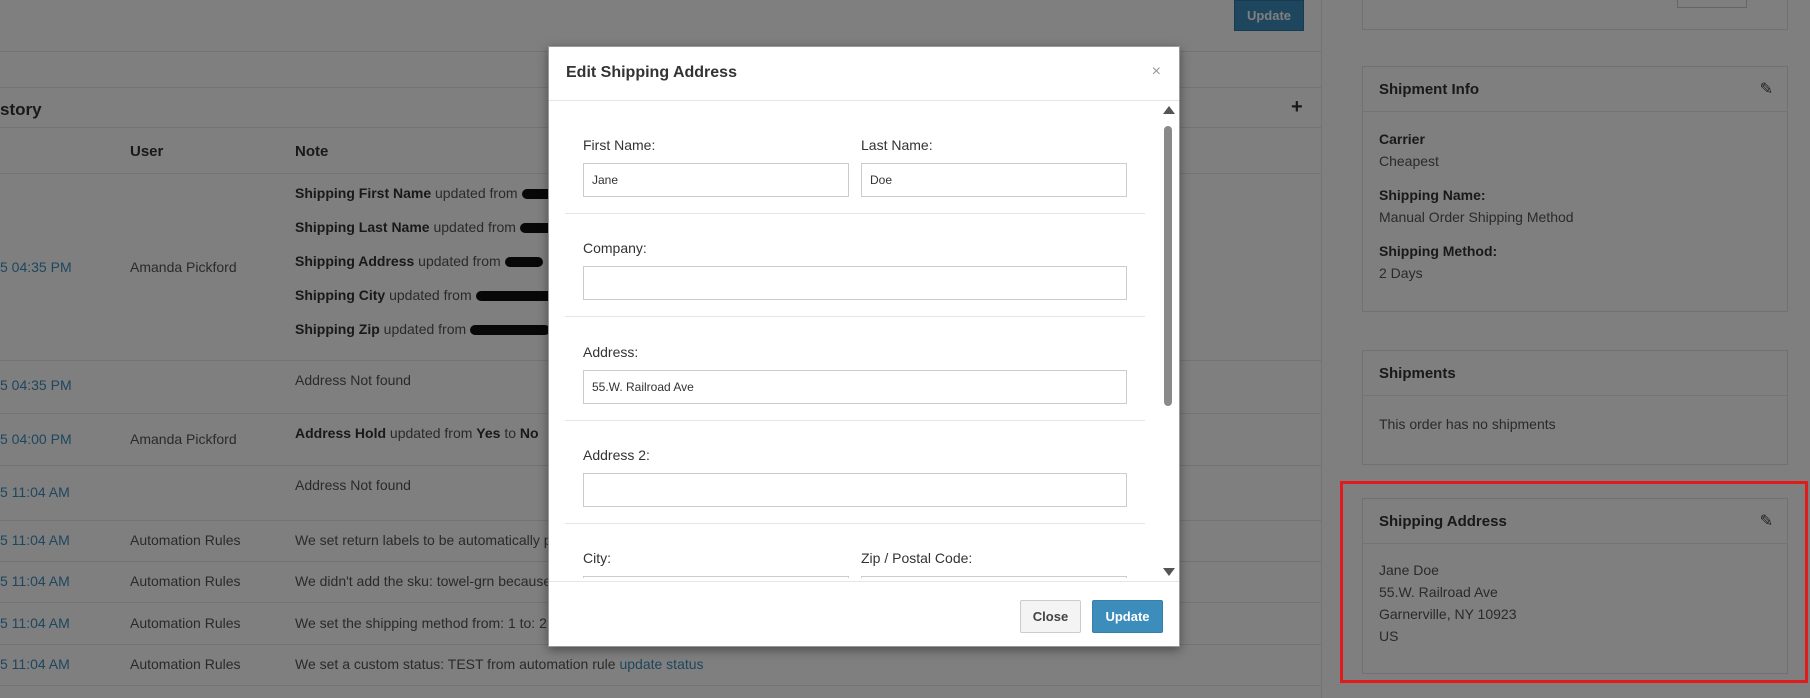  Describe the element at coordinates (864, 74) in the screenshot. I see `dialog-header: Edit Shipping Address ×` at that location.